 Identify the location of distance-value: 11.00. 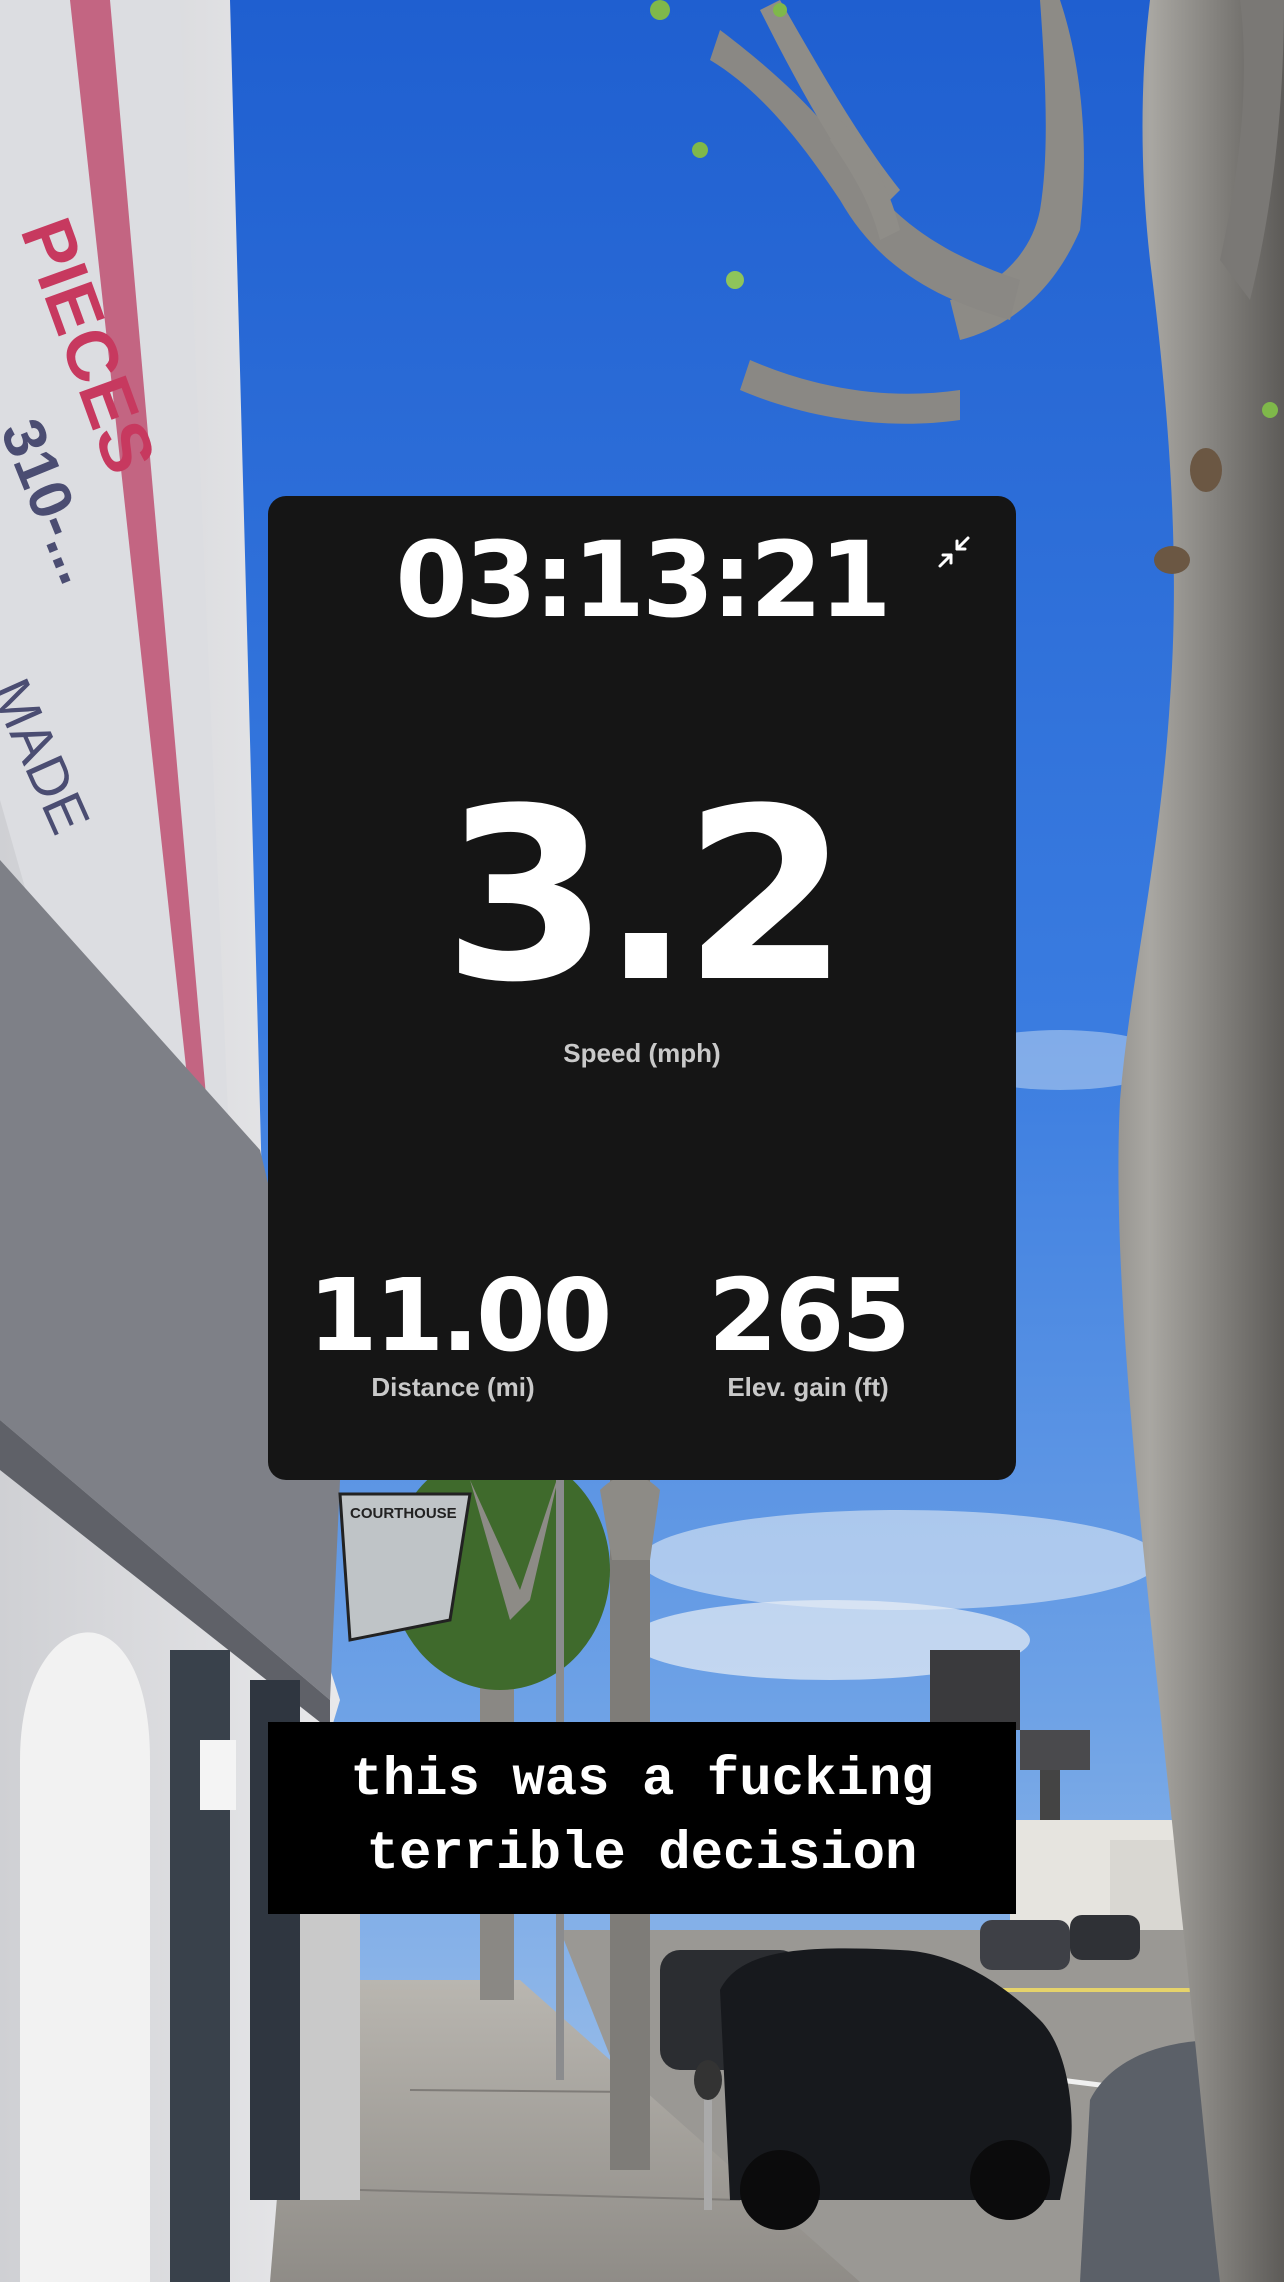
(460, 1315).